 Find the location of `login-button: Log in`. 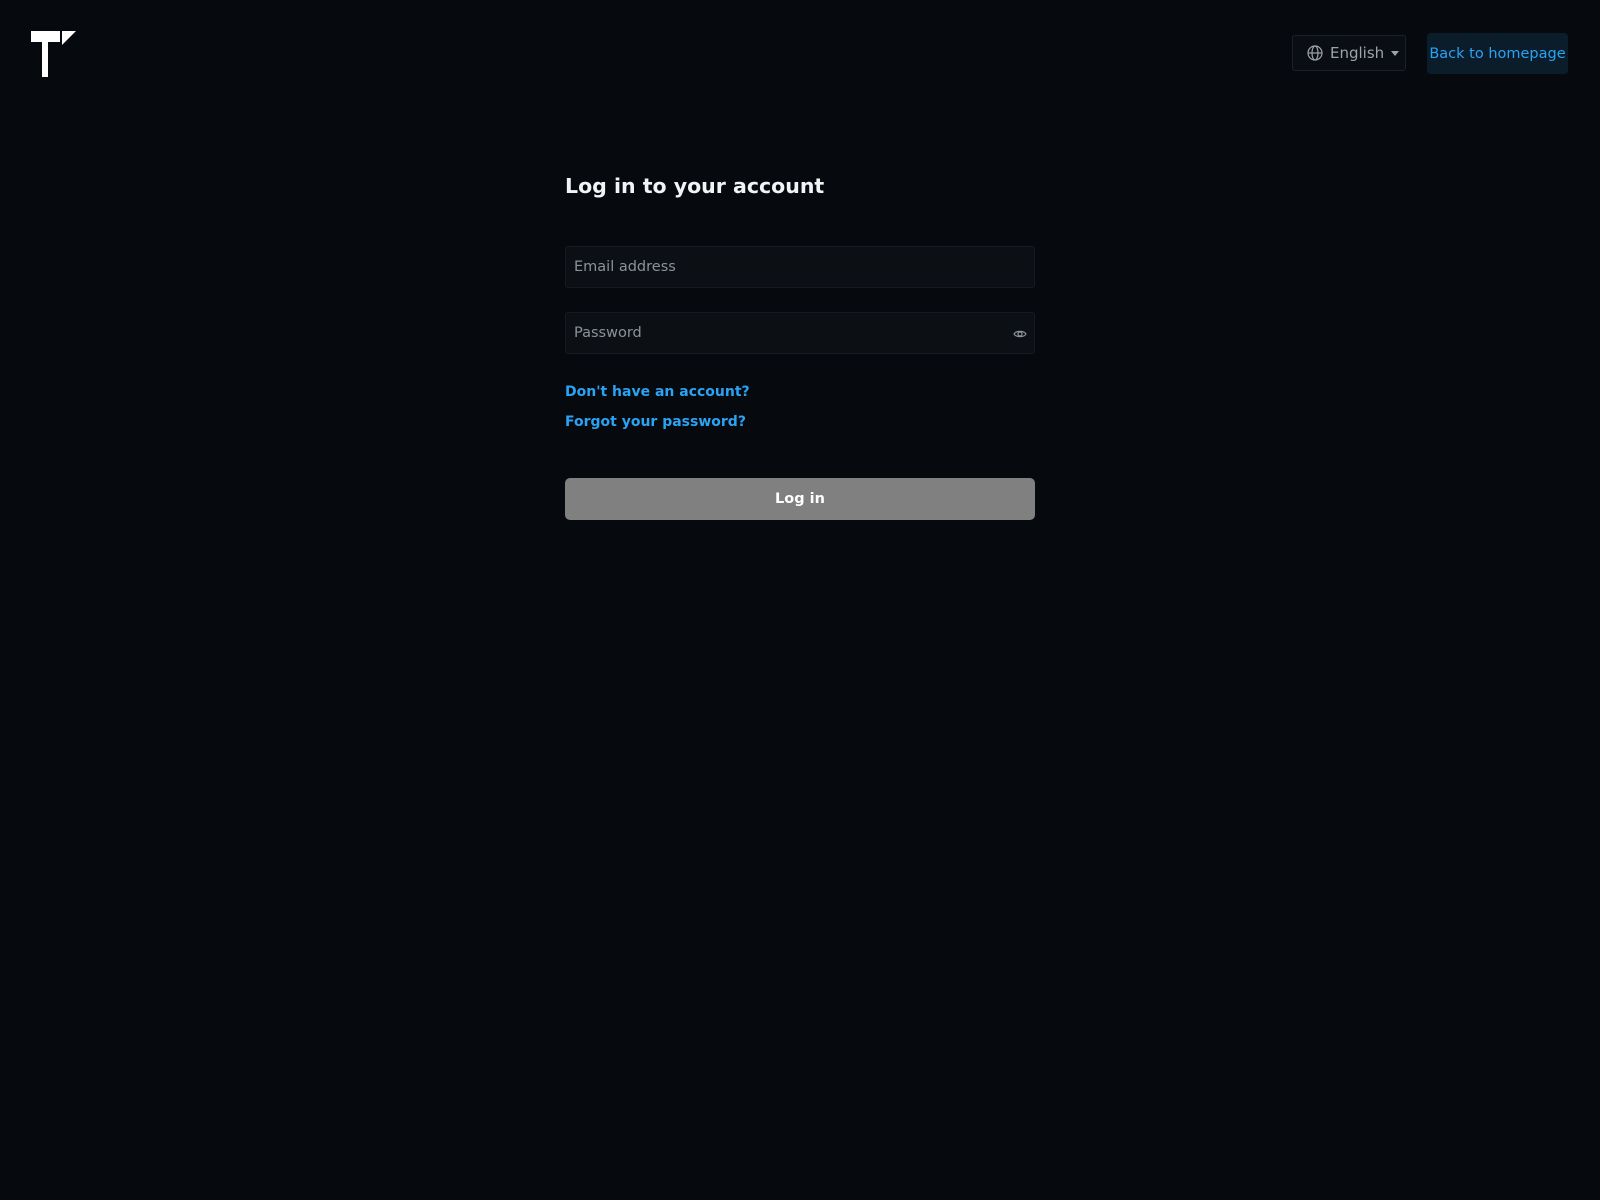

login-button: Log in is located at coordinates (800, 499).